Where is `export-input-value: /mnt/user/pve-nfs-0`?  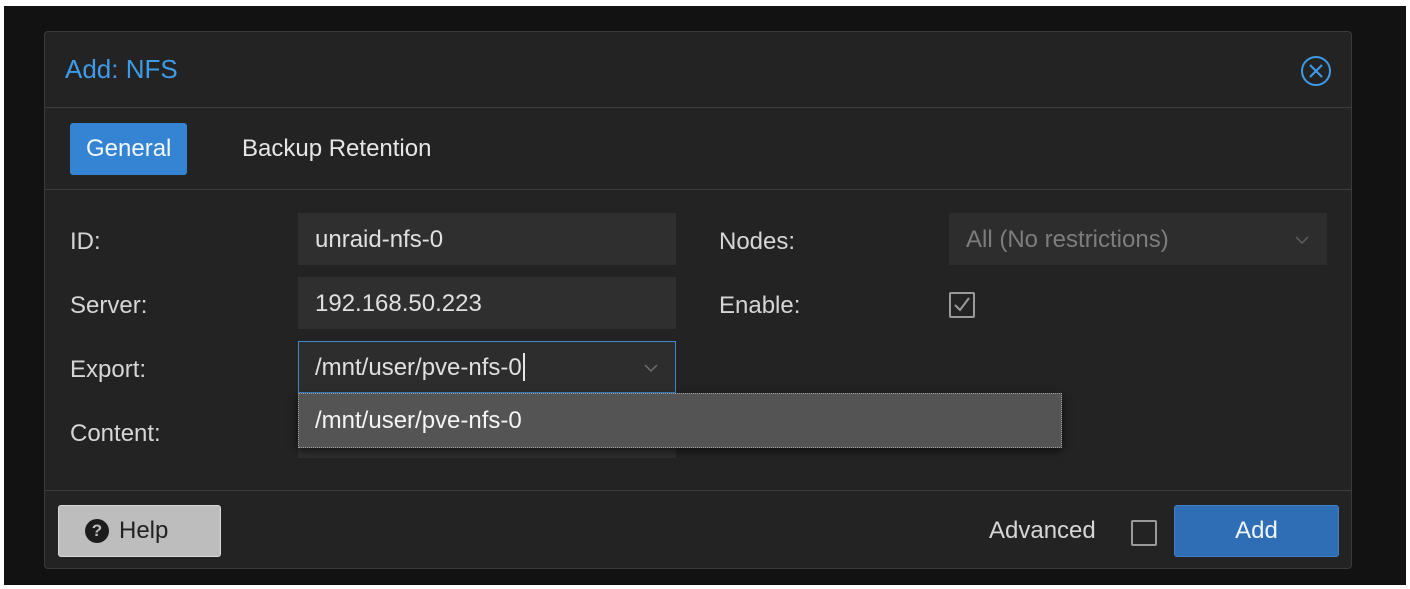
export-input-value: /mnt/user/pve-nfs-0 is located at coordinates (418, 367).